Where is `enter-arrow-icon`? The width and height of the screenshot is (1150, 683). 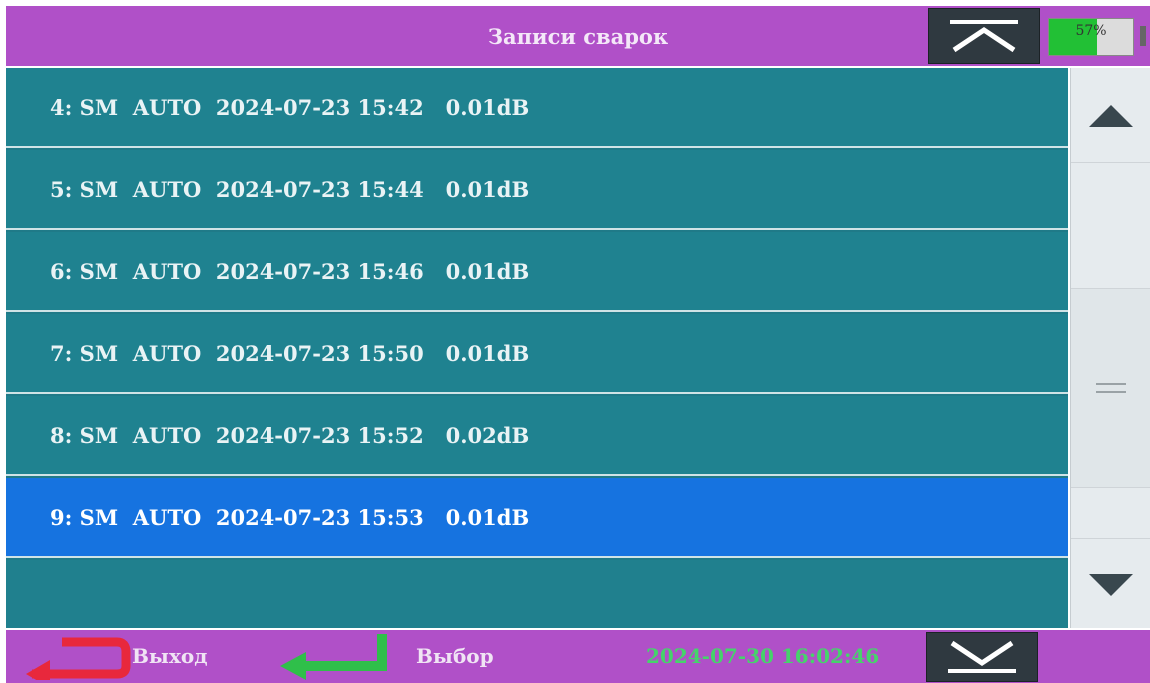 enter-arrow-icon is located at coordinates (334, 657).